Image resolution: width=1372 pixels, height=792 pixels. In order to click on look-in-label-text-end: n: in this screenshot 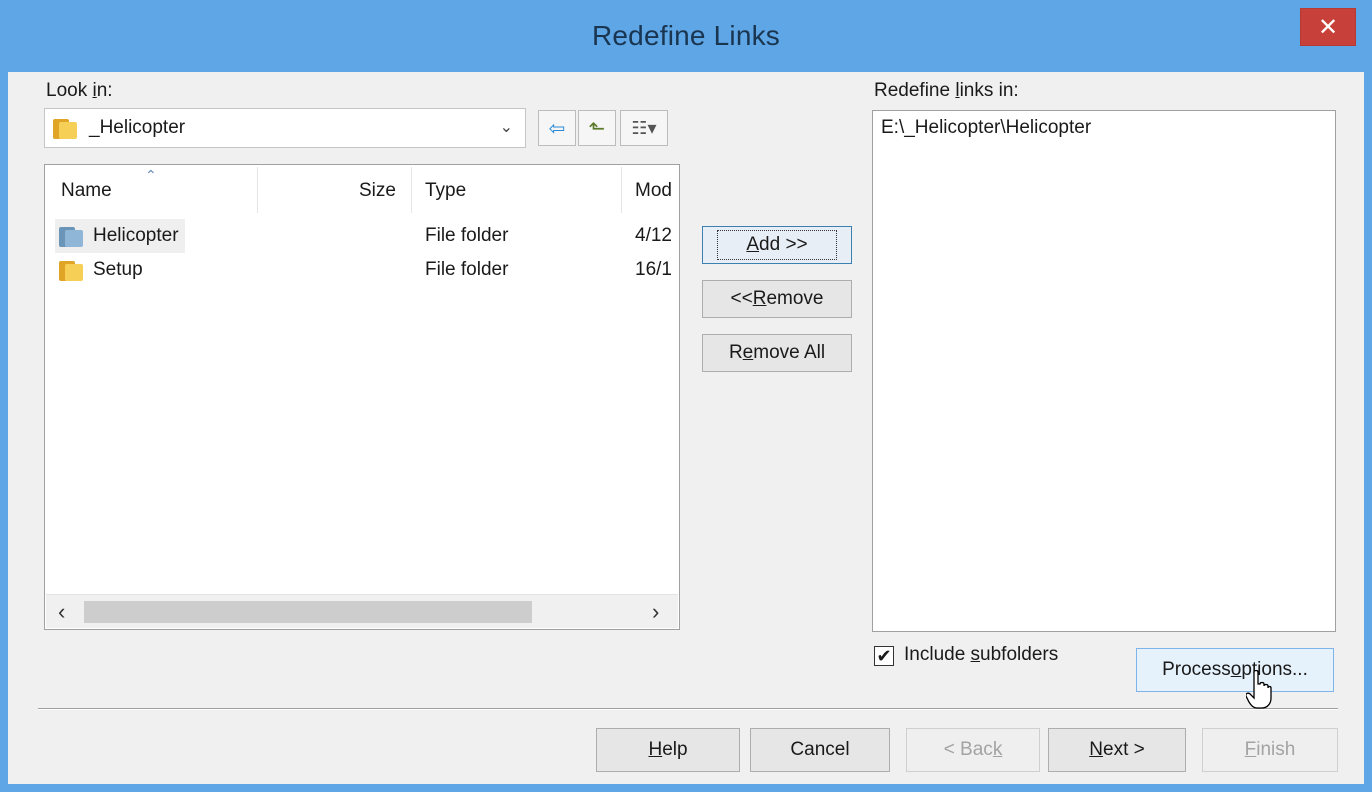, I will do `click(104, 90)`.